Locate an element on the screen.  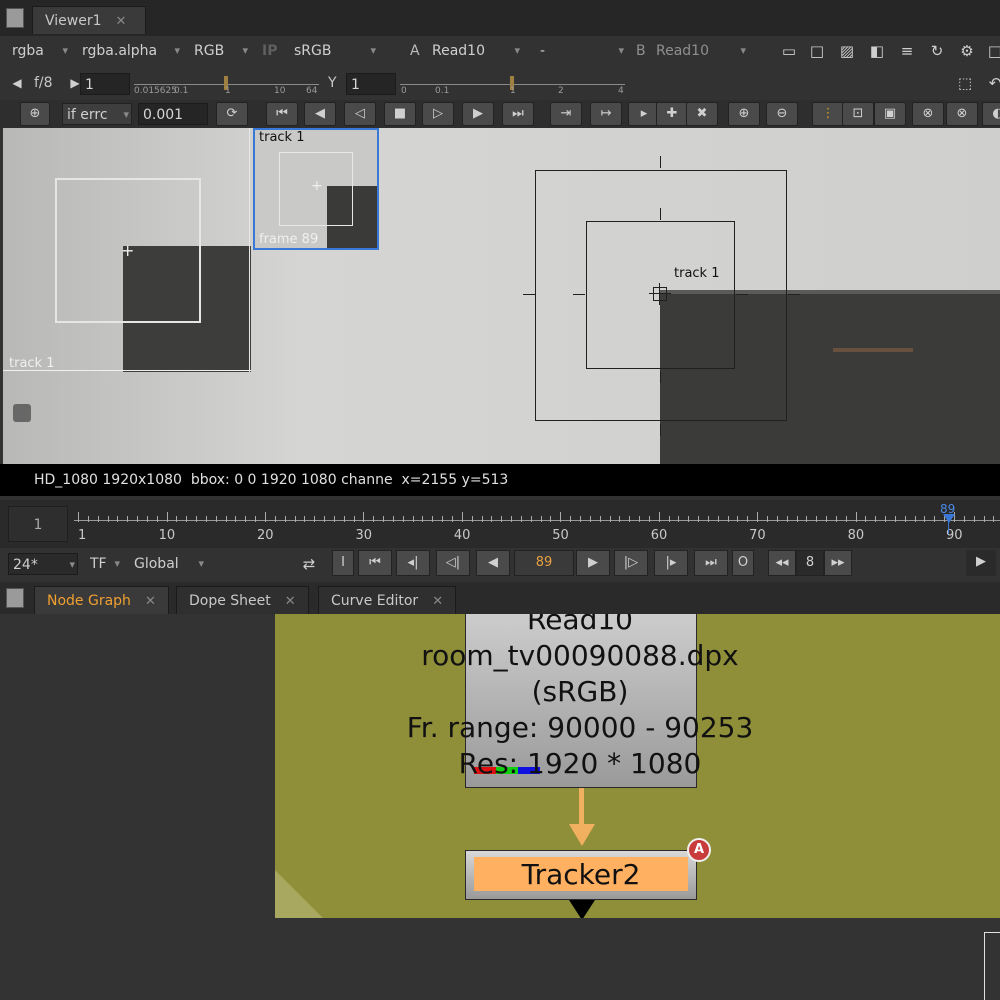
go-to-start-icon: ⏮ is located at coordinates (375, 563).